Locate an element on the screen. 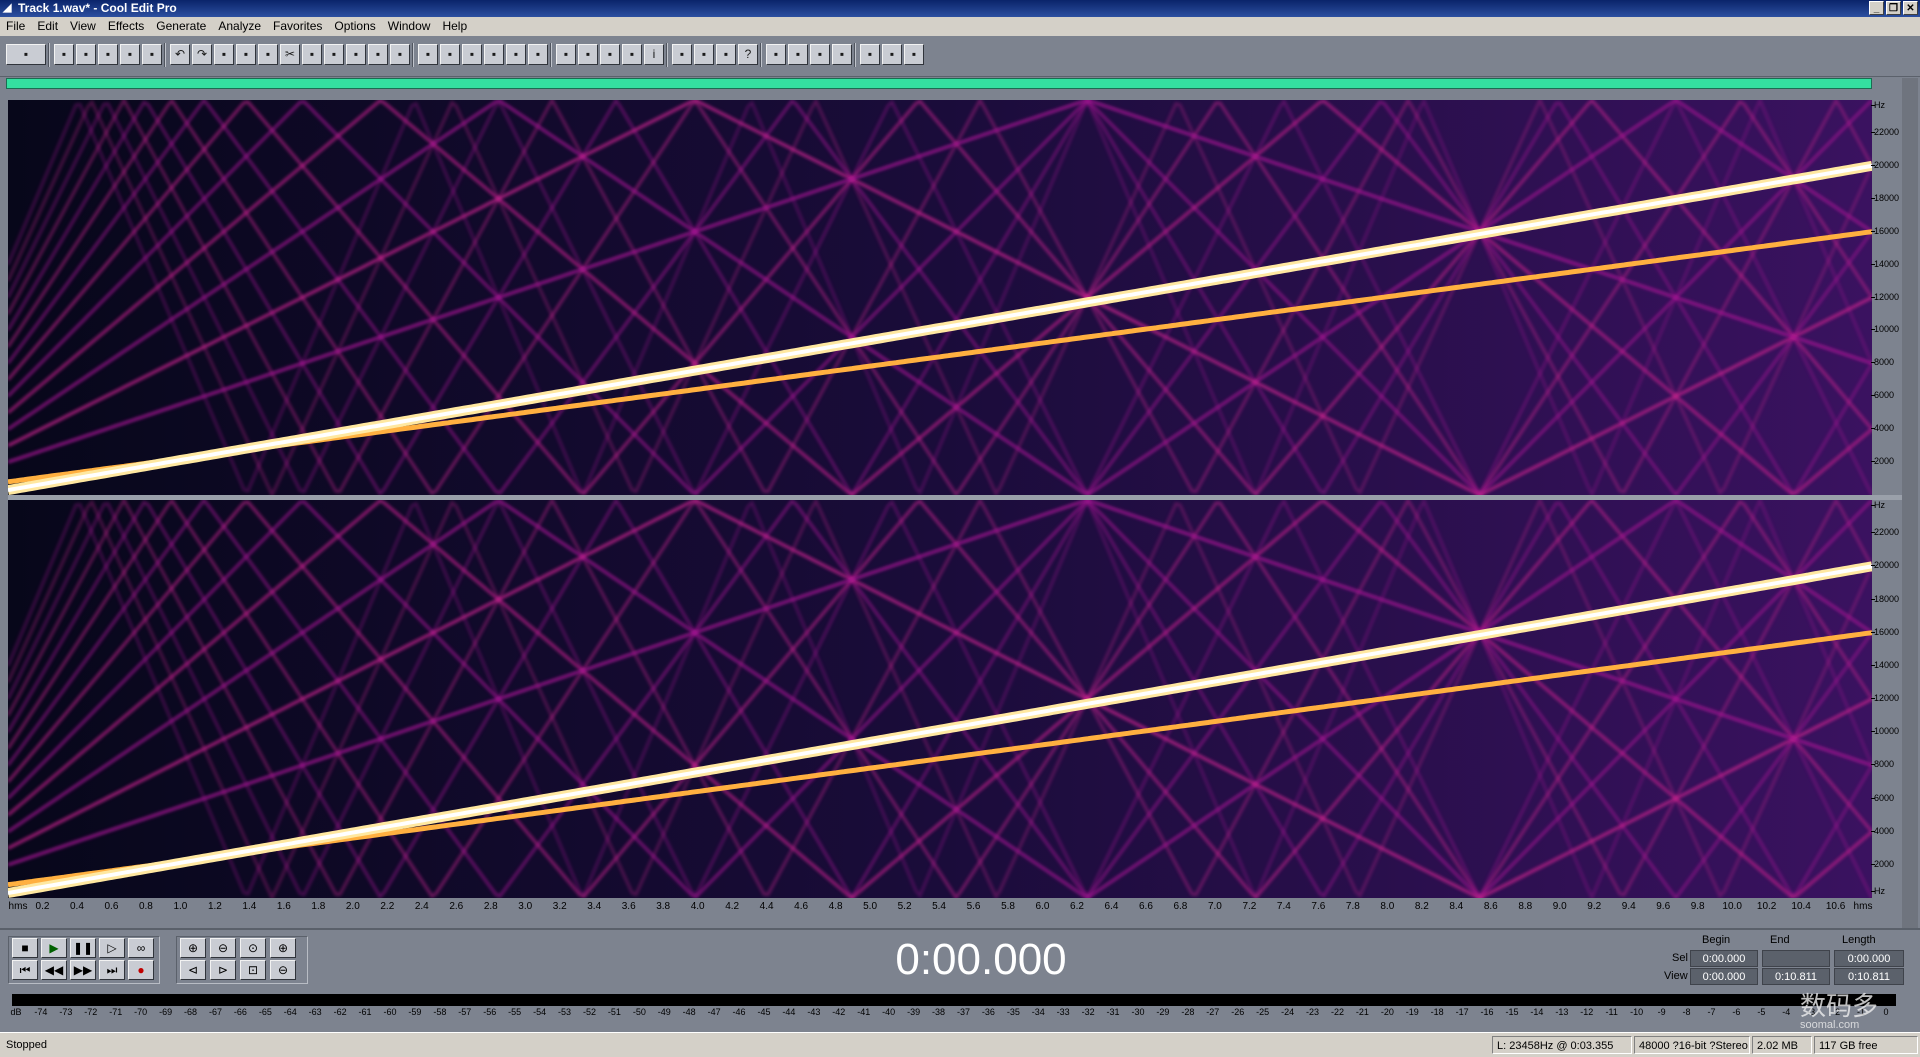  overview-bar is located at coordinates (939, 83).